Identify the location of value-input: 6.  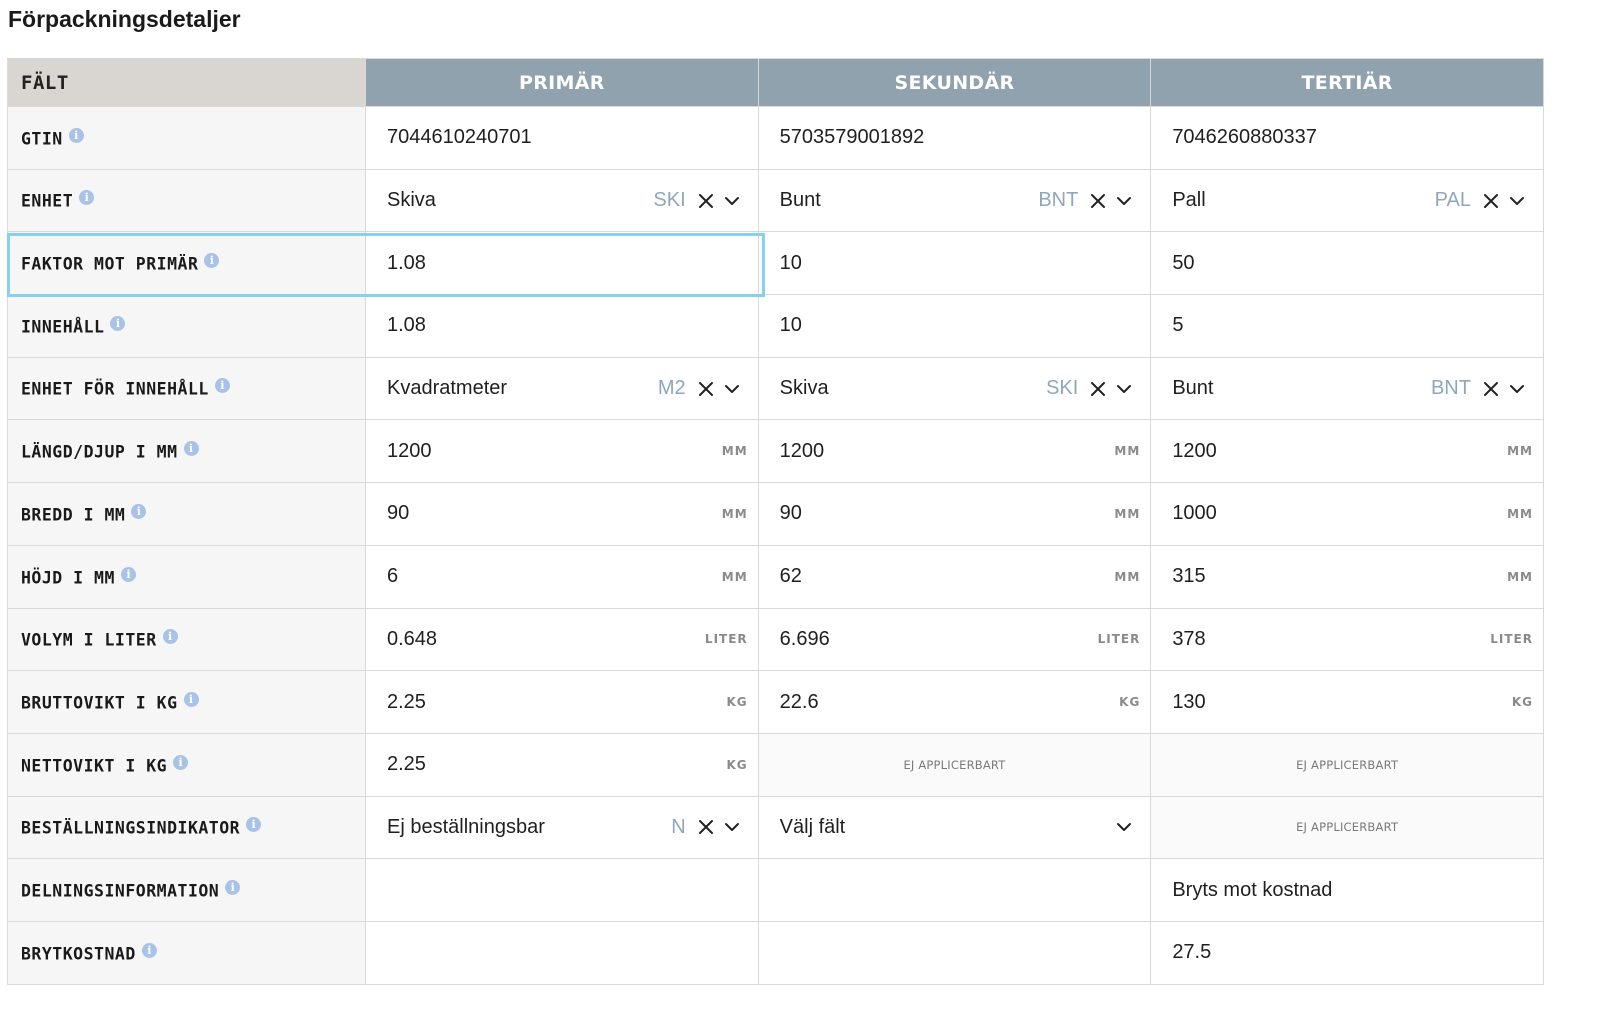
(392, 576).